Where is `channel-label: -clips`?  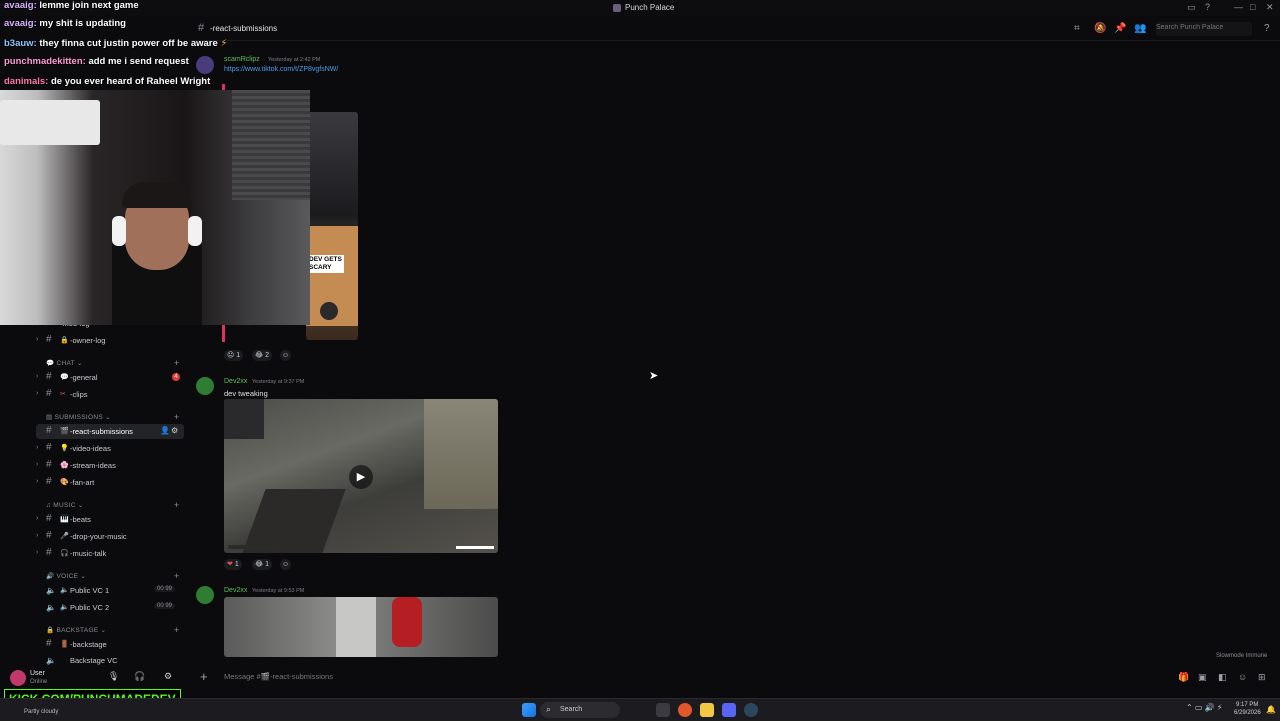 channel-label: -clips is located at coordinates (79, 394).